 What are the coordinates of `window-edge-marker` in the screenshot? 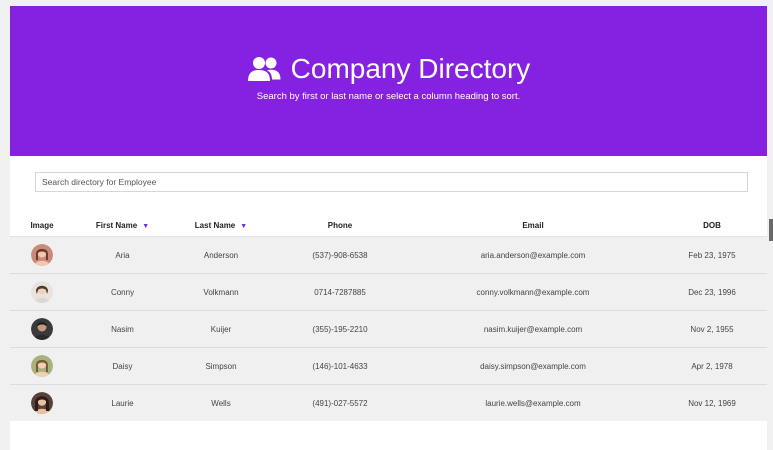 It's located at (771, 230).